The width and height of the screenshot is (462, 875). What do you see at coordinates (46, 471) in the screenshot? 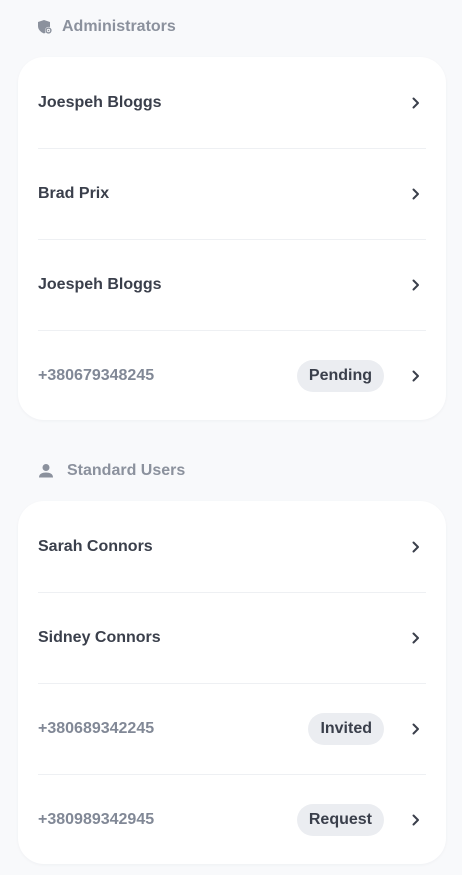
I see `person-icon` at bounding box center [46, 471].